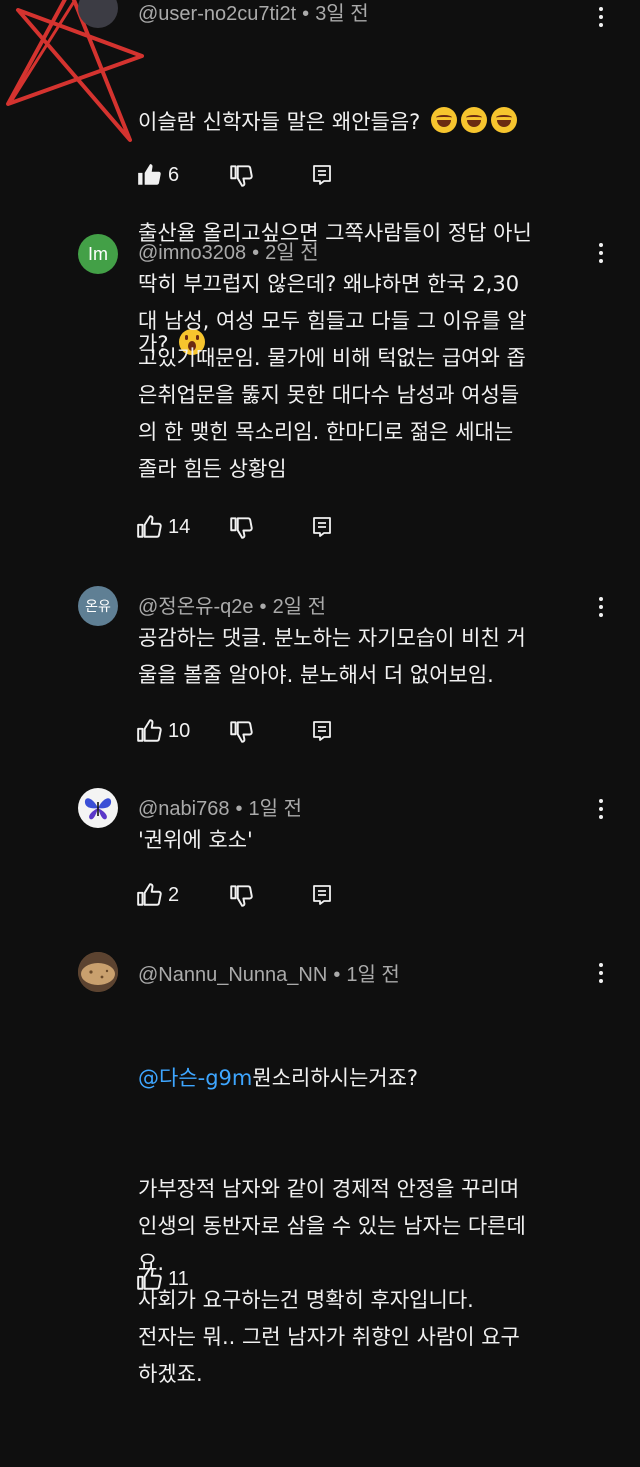 The image size is (640, 1467). Describe the element at coordinates (179, 526) in the screenshot. I see `like-count: 14` at that location.